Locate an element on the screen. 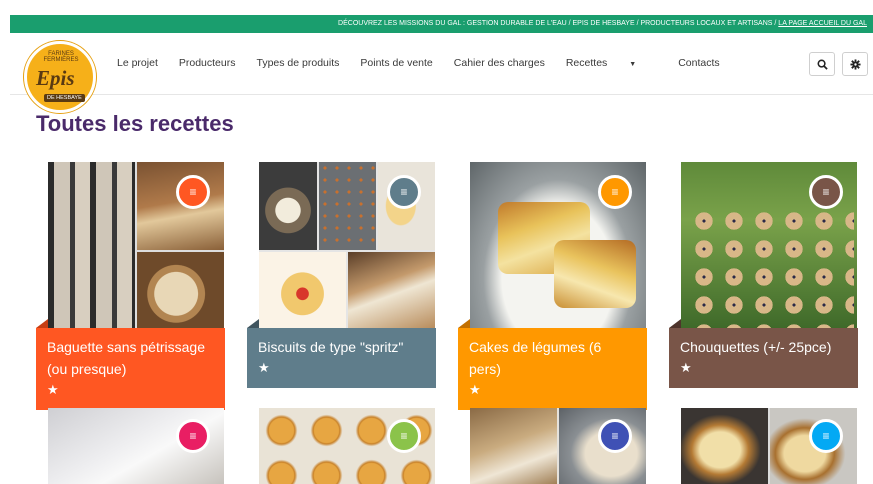 Image resolution: width=873 pixels, height=484 pixels. recipe-card: ≡ Cakes de légumes (6 pers) ★ is located at coordinates (552, 286).